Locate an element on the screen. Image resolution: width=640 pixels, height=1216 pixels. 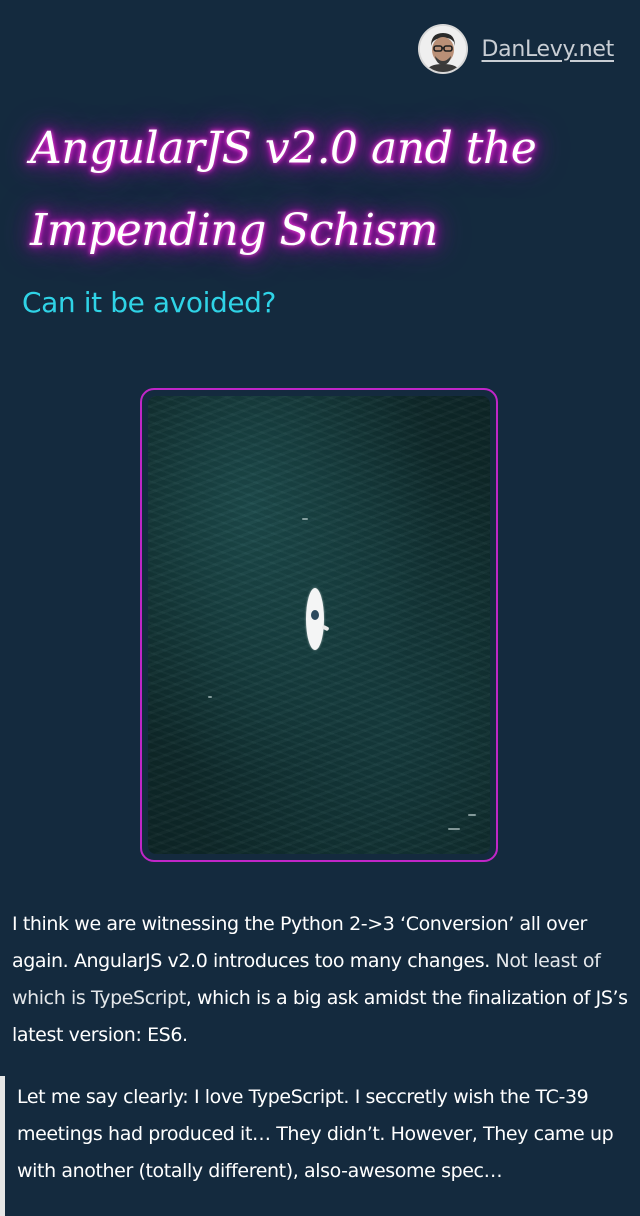
article-title: AngularJS v2.0 and the Impending Schism is located at coordinates (283, 189).